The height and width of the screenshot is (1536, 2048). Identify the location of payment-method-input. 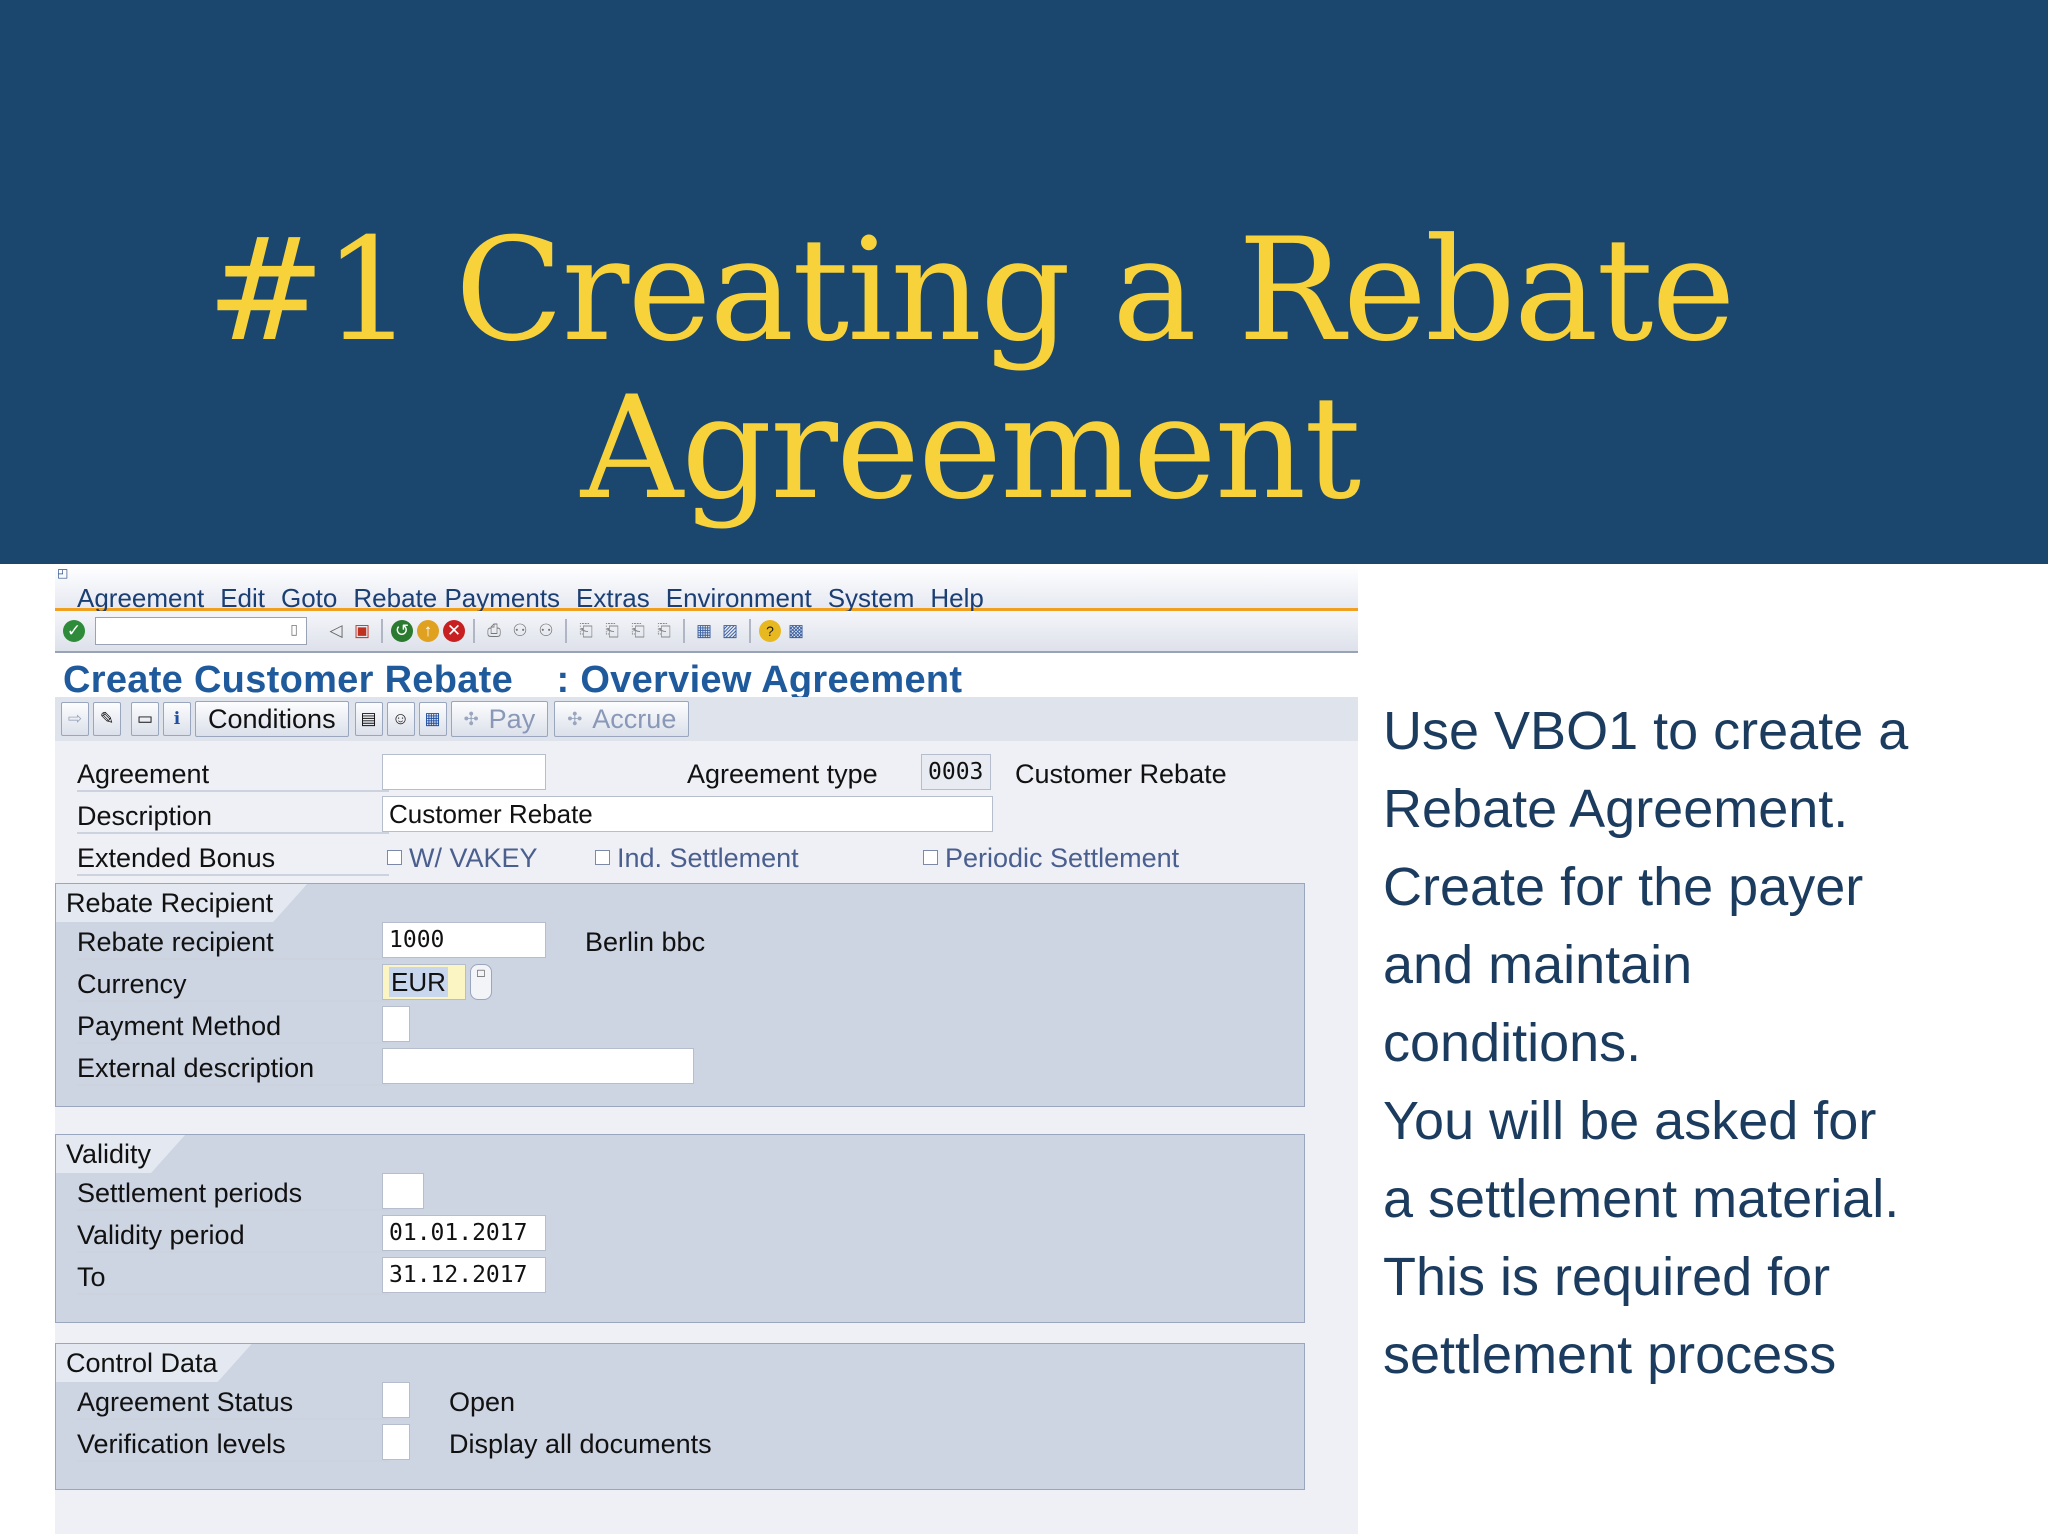
(396, 1024).